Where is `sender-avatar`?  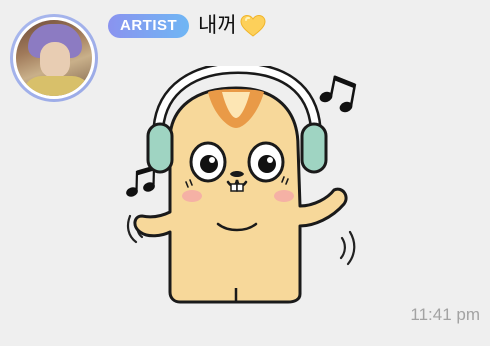 sender-avatar is located at coordinates (54, 58).